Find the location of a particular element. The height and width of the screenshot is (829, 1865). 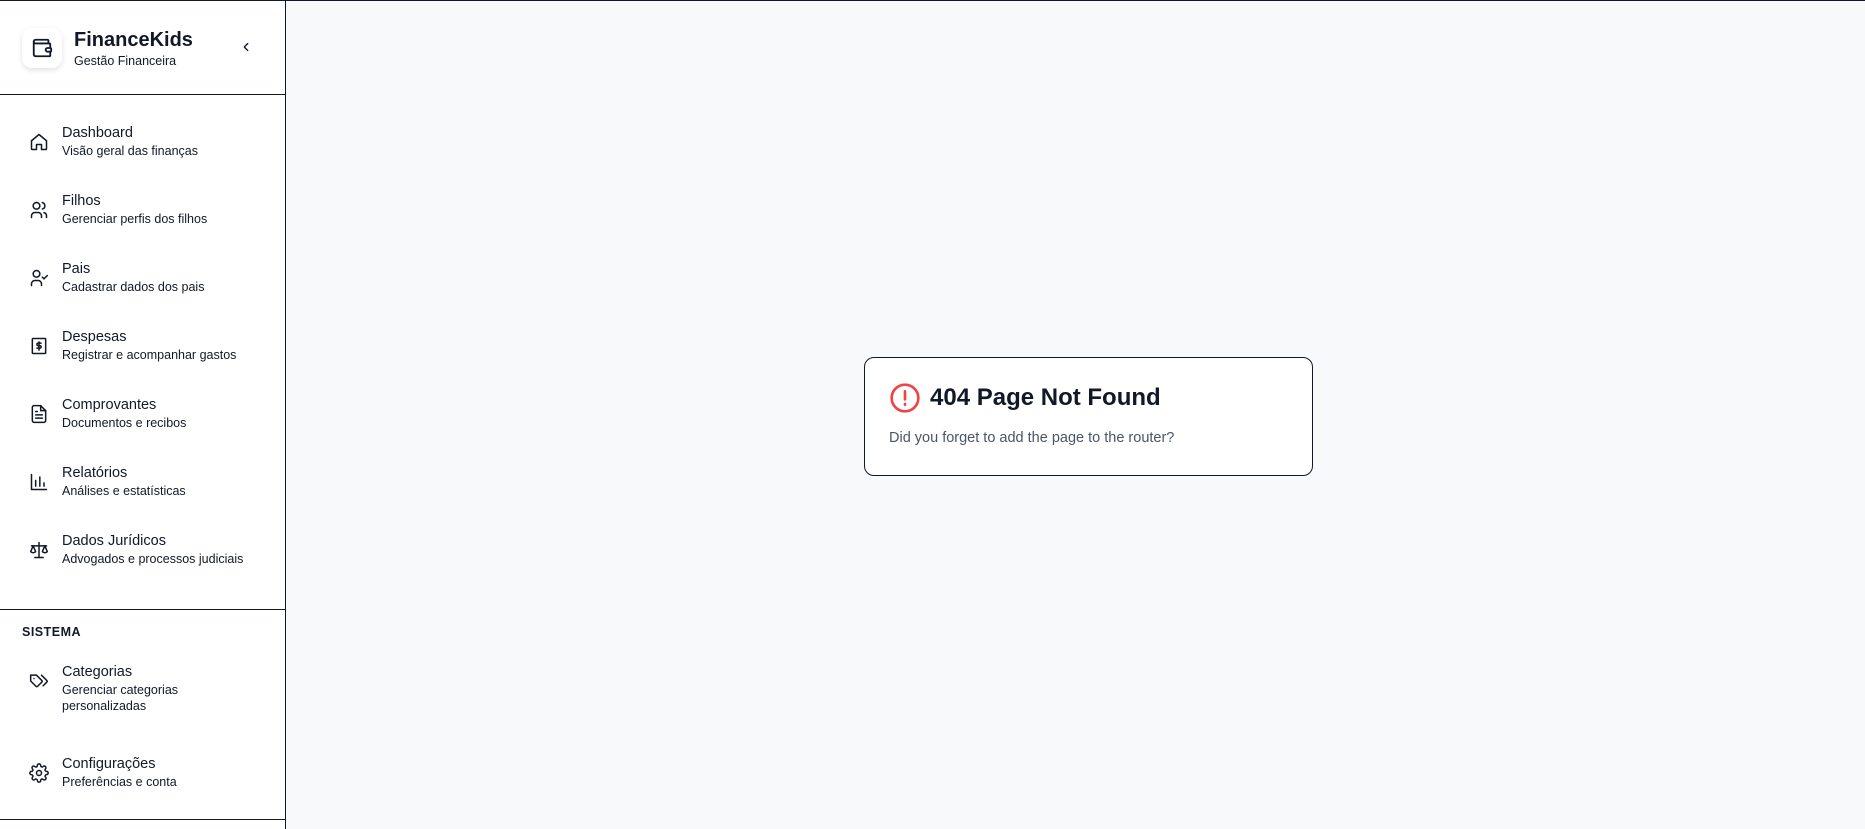

sidebar-item-label: Despesas is located at coordinates (94, 337).